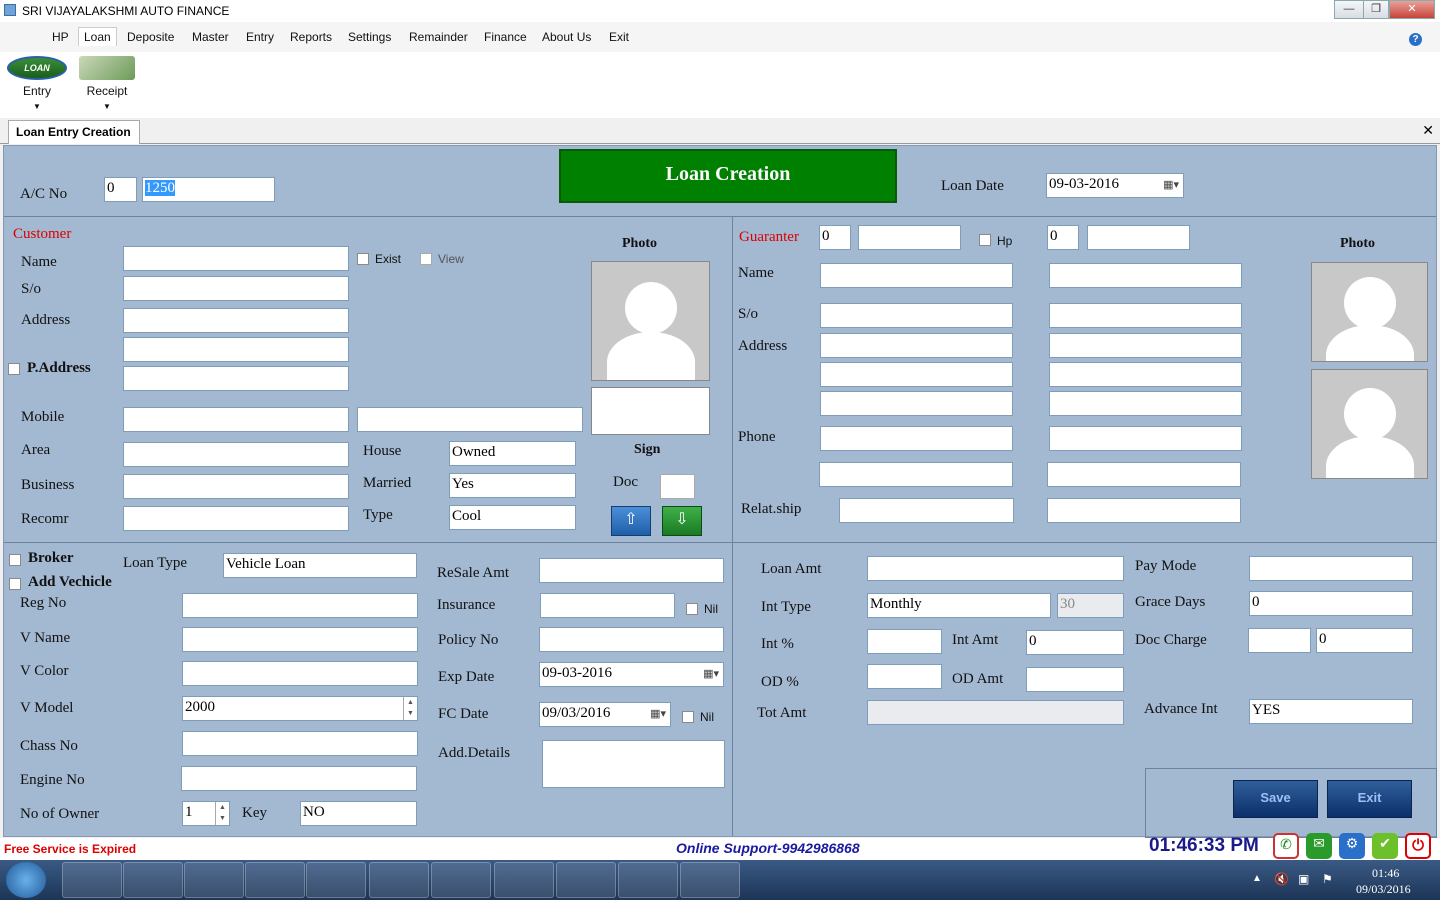 This screenshot has height=900, width=1440. I want to click on close-window-button: ✕, so click(1412, 9).